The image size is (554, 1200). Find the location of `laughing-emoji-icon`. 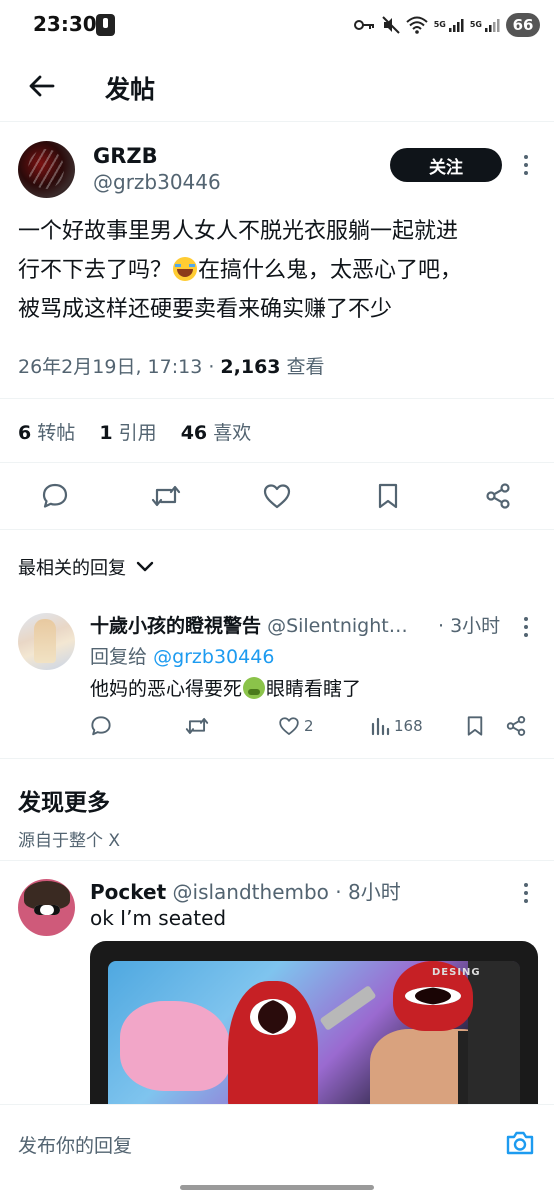

laughing-emoji-icon is located at coordinates (185, 269).